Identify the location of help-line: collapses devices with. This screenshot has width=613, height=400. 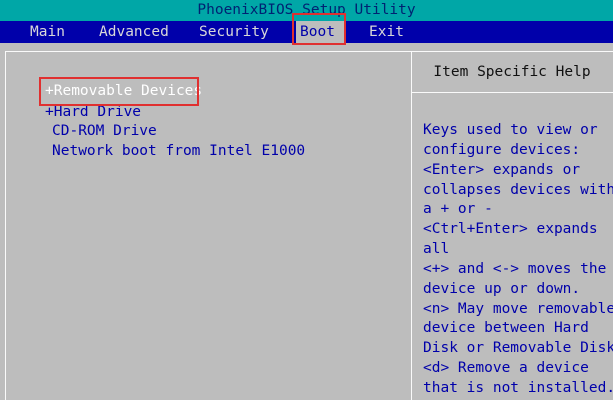
(518, 189).